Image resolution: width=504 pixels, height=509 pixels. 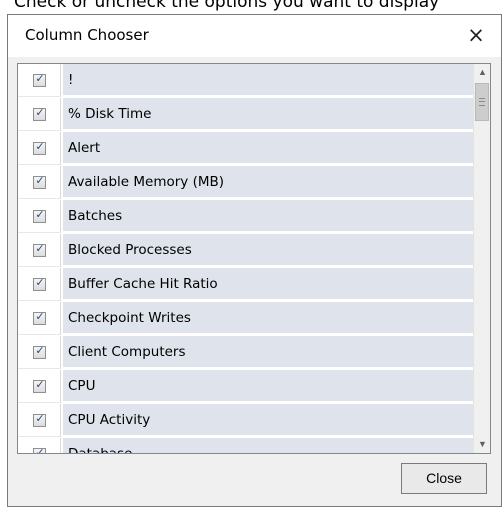 I want to click on column-label: !, so click(x=268, y=80).